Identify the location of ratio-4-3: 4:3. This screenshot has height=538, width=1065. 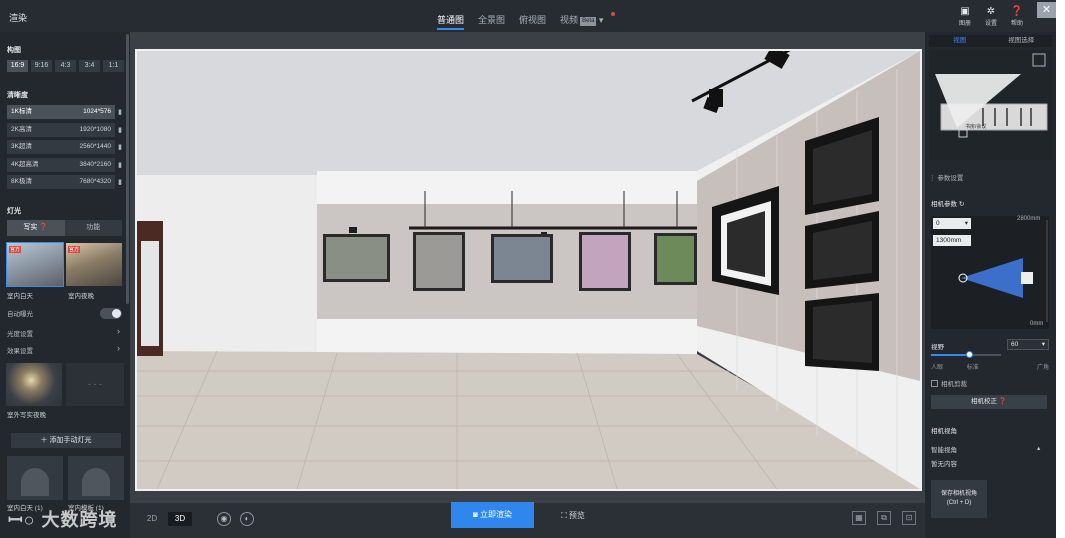
(65, 66).